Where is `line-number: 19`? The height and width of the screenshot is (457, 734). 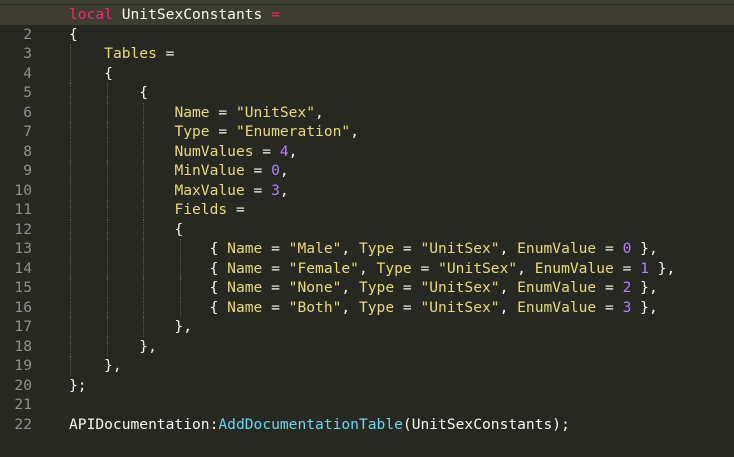
line-number: 19 is located at coordinates (23, 365).